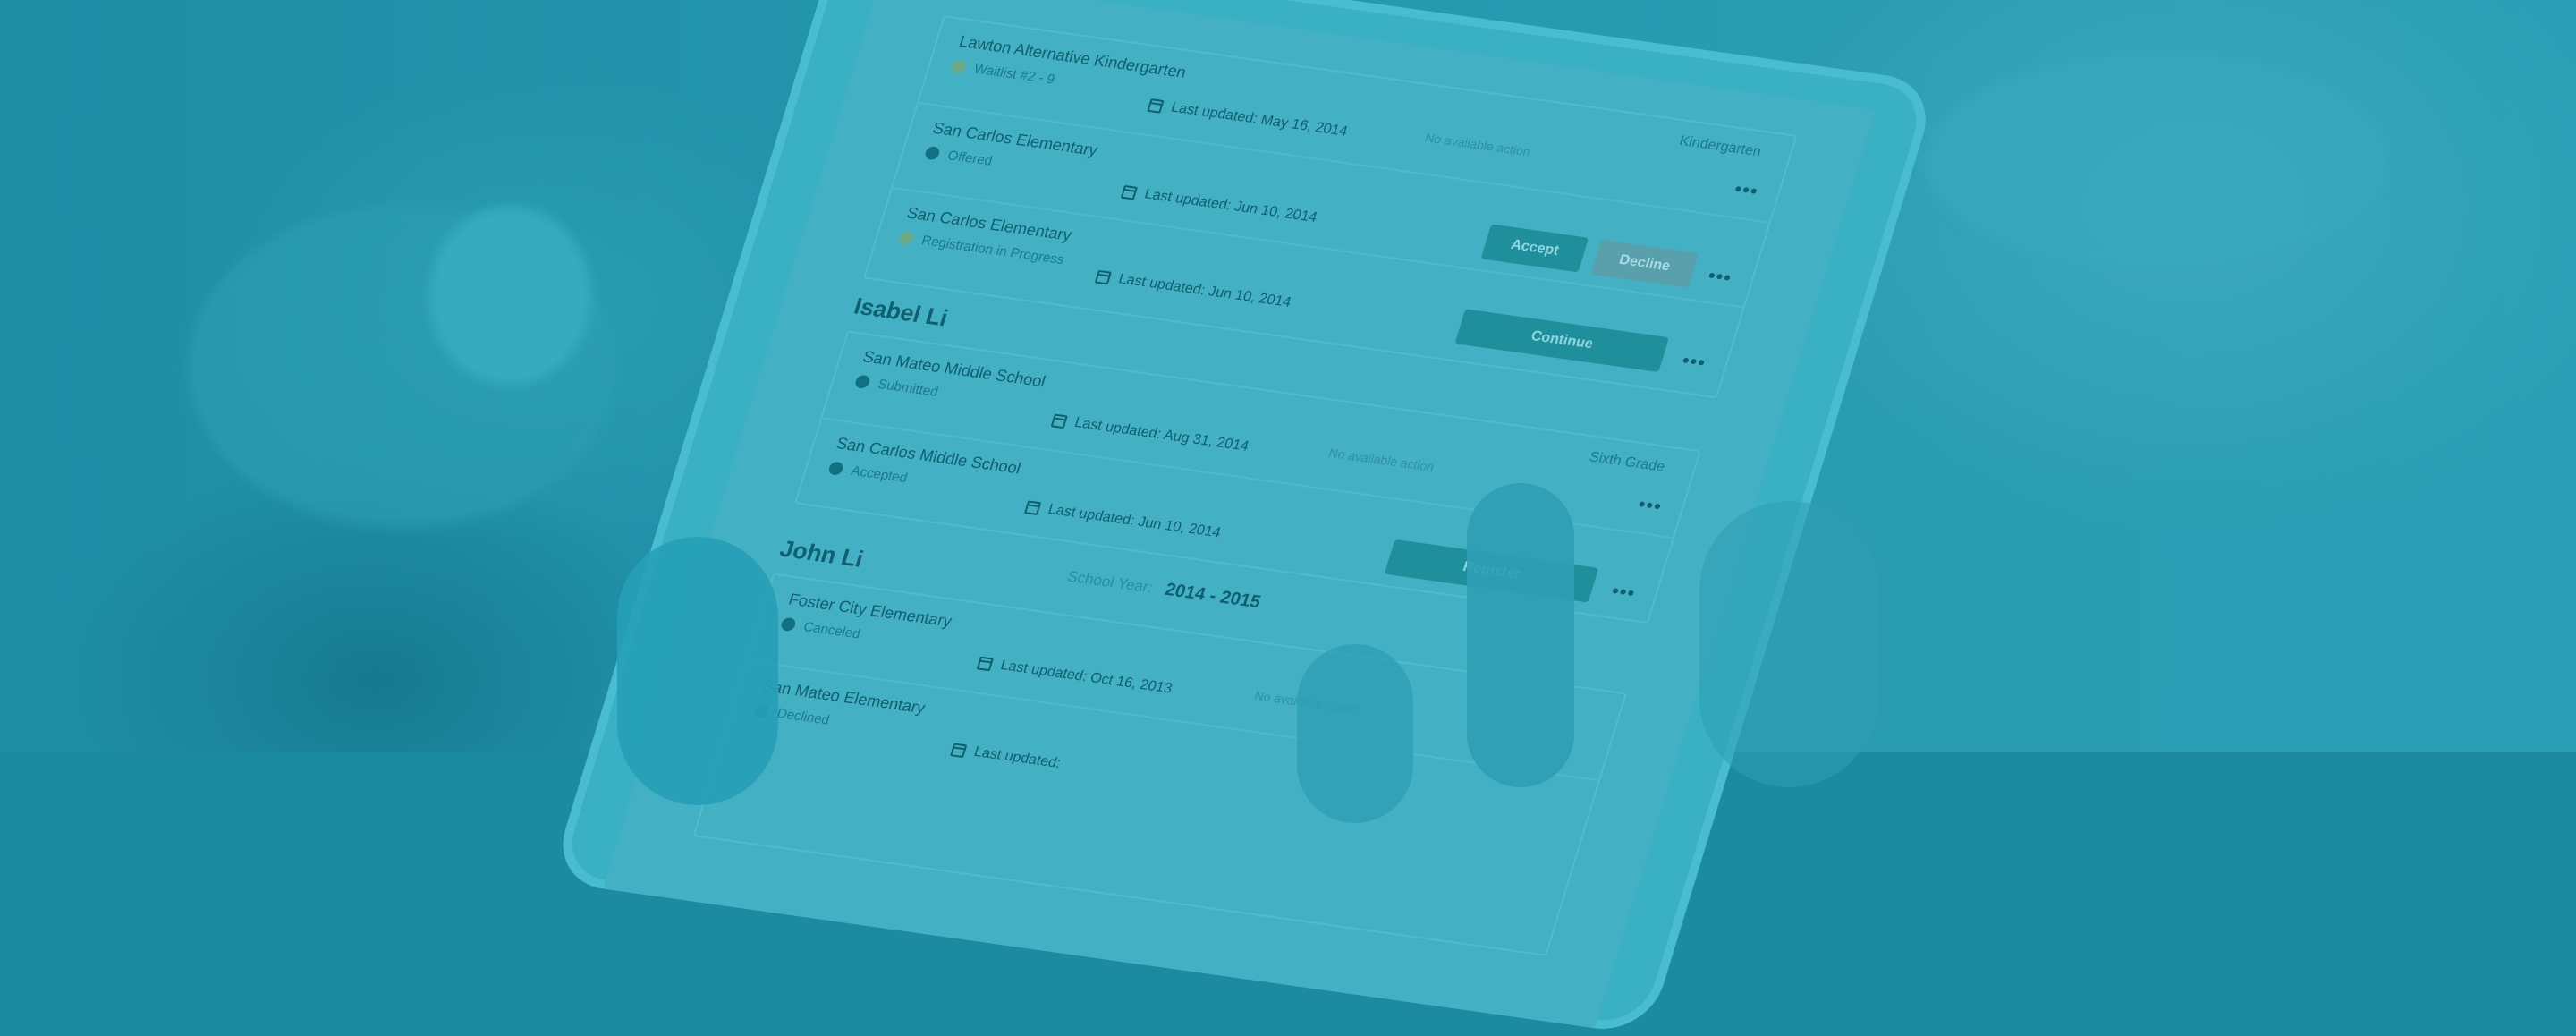 This screenshot has height=1036, width=2576. Describe the element at coordinates (1355, 734) in the screenshot. I see `finger-left` at that location.